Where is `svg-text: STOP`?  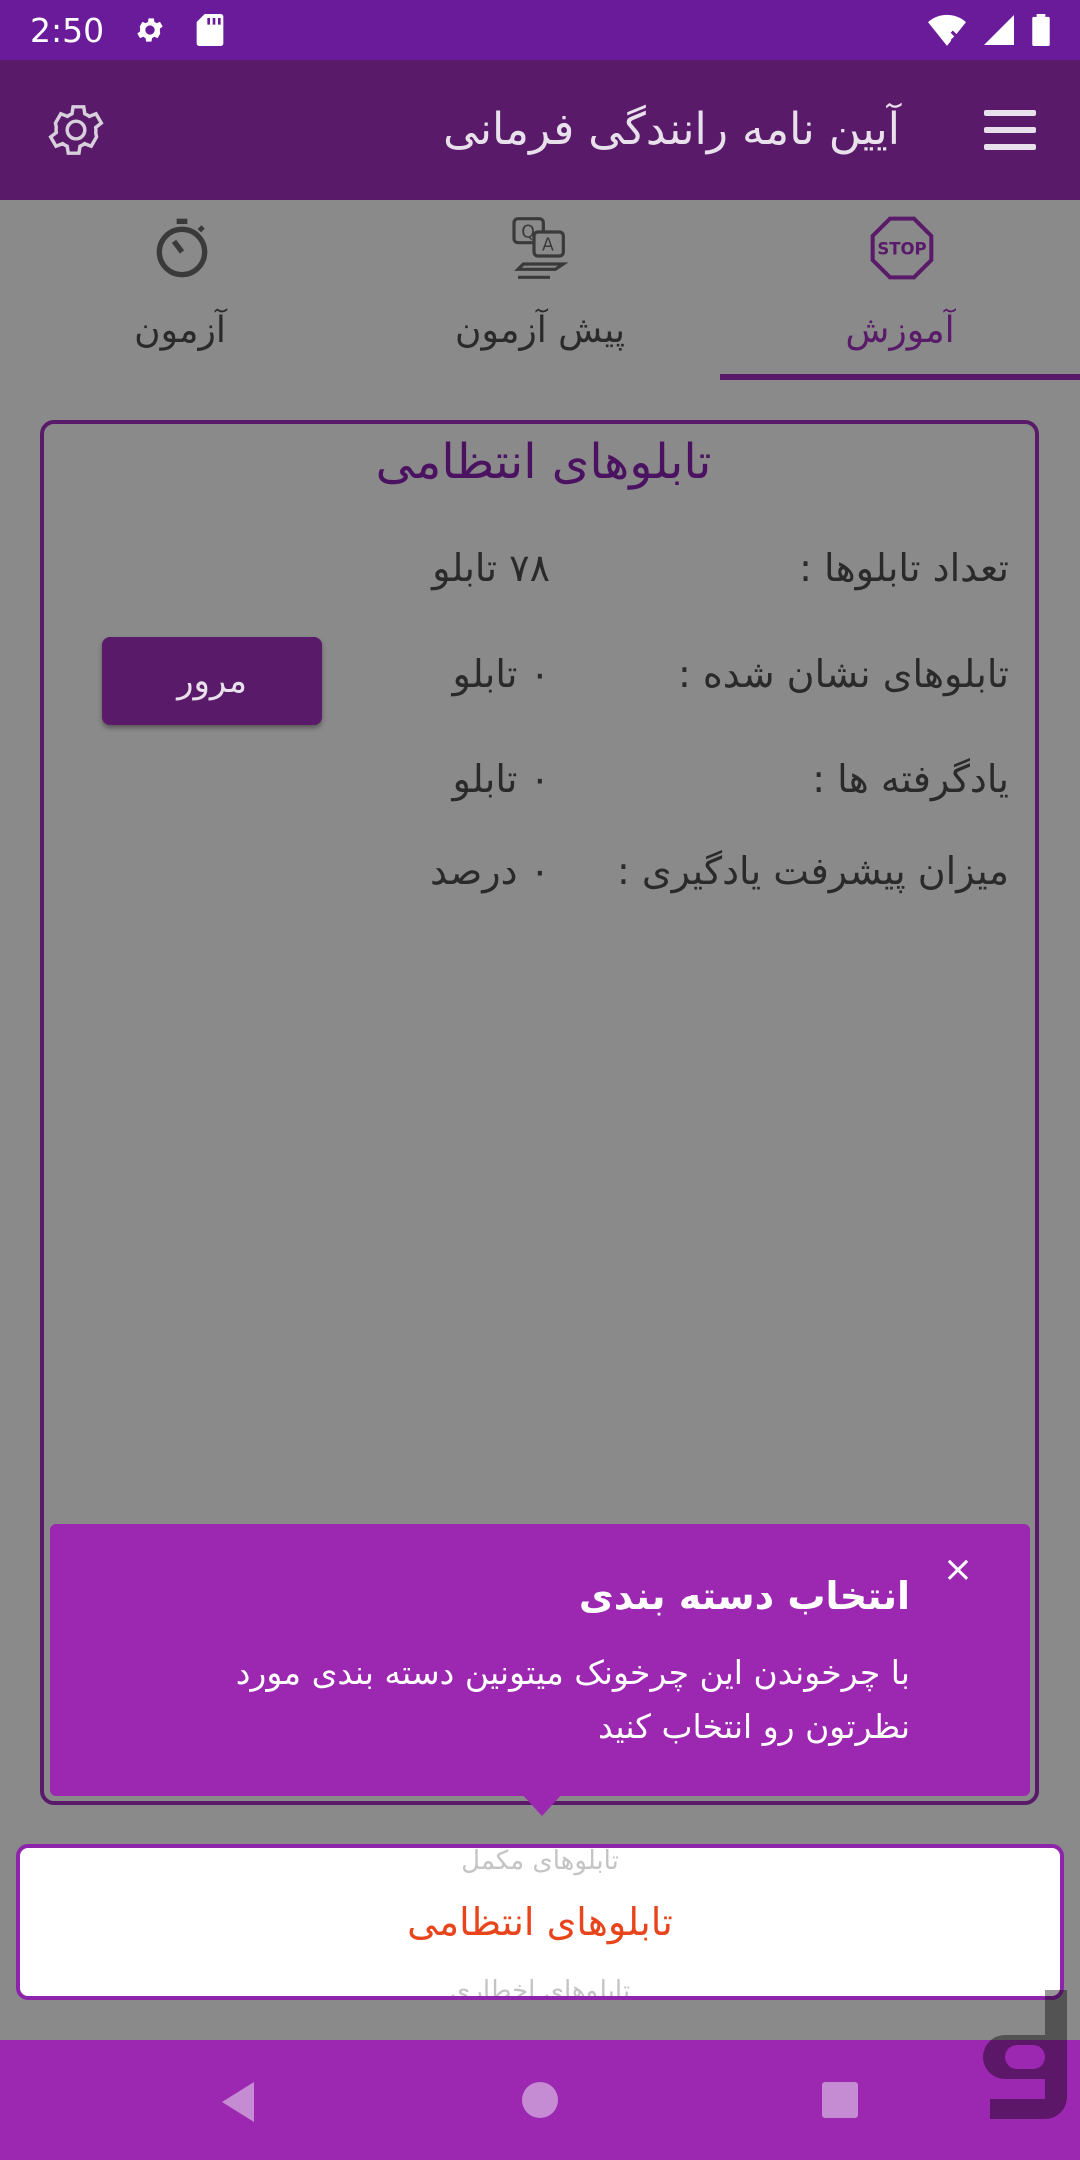
svg-text: STOP is located at coordinates (901, 249).